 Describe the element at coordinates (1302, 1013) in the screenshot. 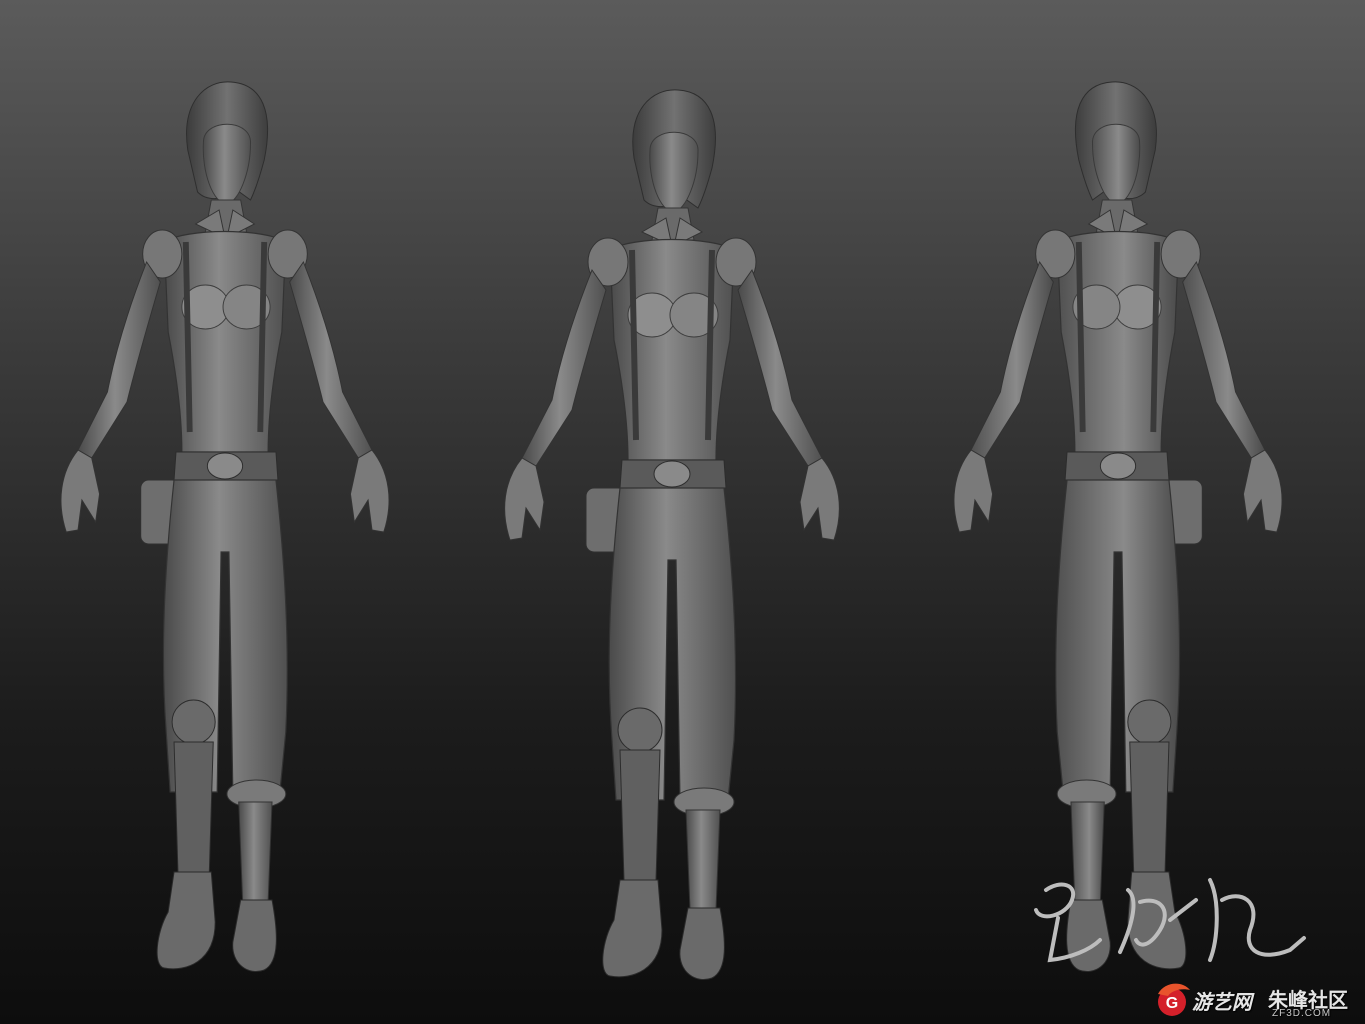

I see `watermark-url: ZF3D.COM` at that location.